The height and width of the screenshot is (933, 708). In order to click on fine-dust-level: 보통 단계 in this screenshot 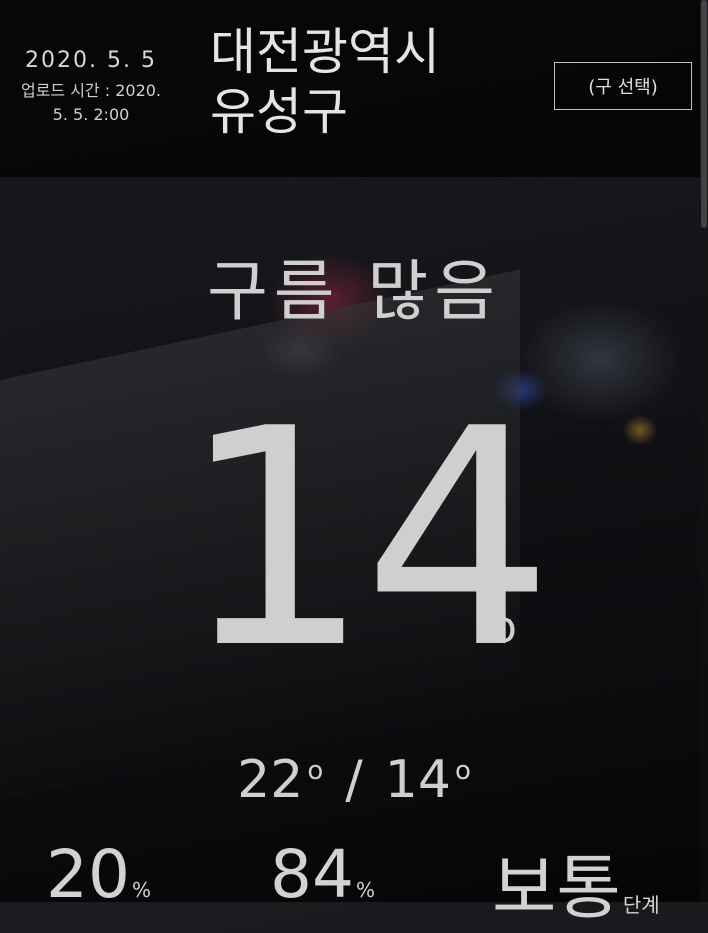, I will do `click(576, 882)`.